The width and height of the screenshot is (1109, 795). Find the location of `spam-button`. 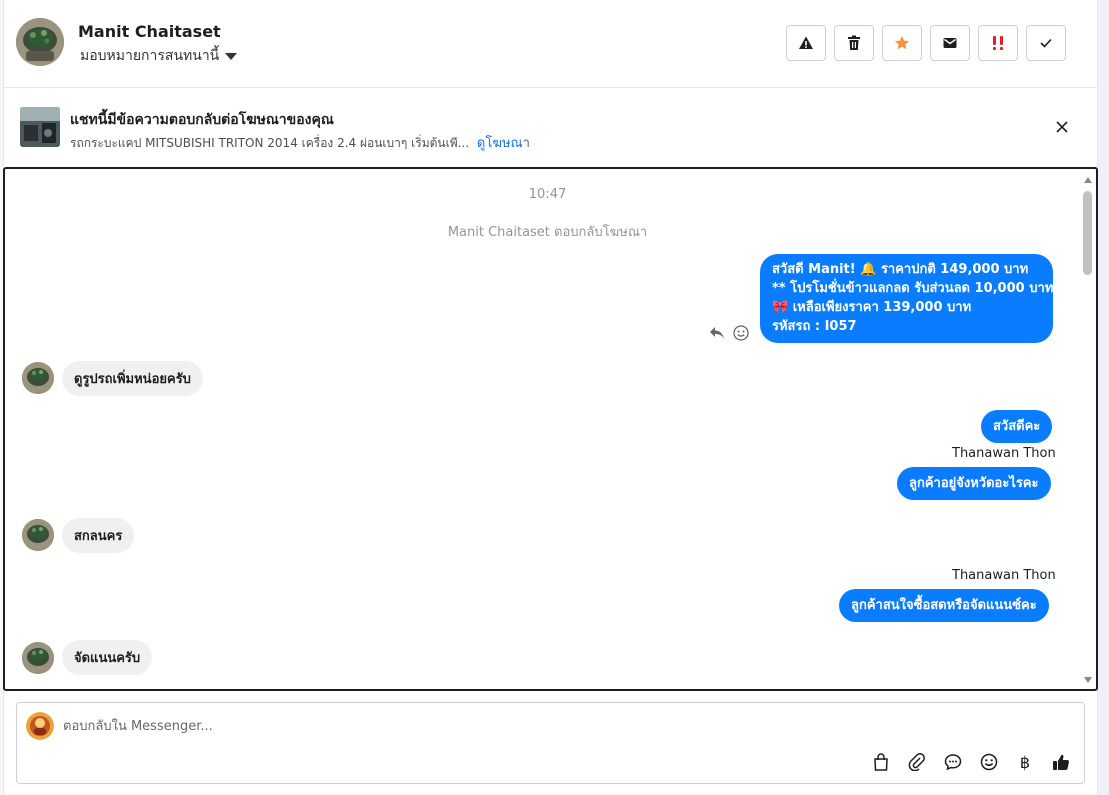

spam-button is located at coordinates (806, 43).